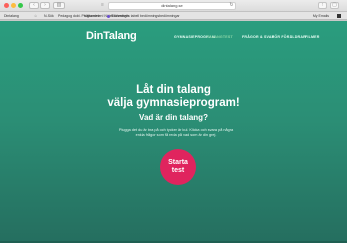  What do you see at coordinates (178, 170) in the screenshot?
I see `start-test-label-line2: test` at bounding box center [178, 170].